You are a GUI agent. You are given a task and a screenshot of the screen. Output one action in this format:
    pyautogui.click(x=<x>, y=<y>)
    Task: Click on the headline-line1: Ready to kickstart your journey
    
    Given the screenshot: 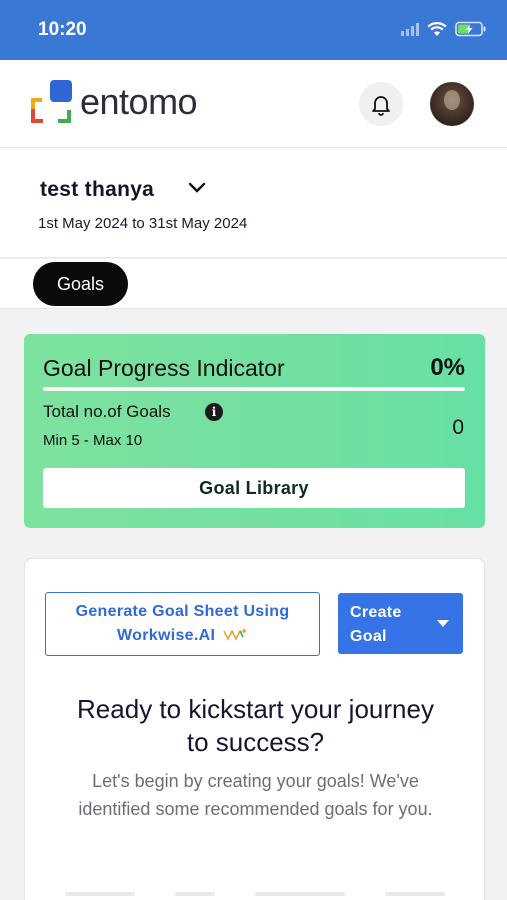 What is the action you would take?
    pyautogui.click(x=255, y=709)
    